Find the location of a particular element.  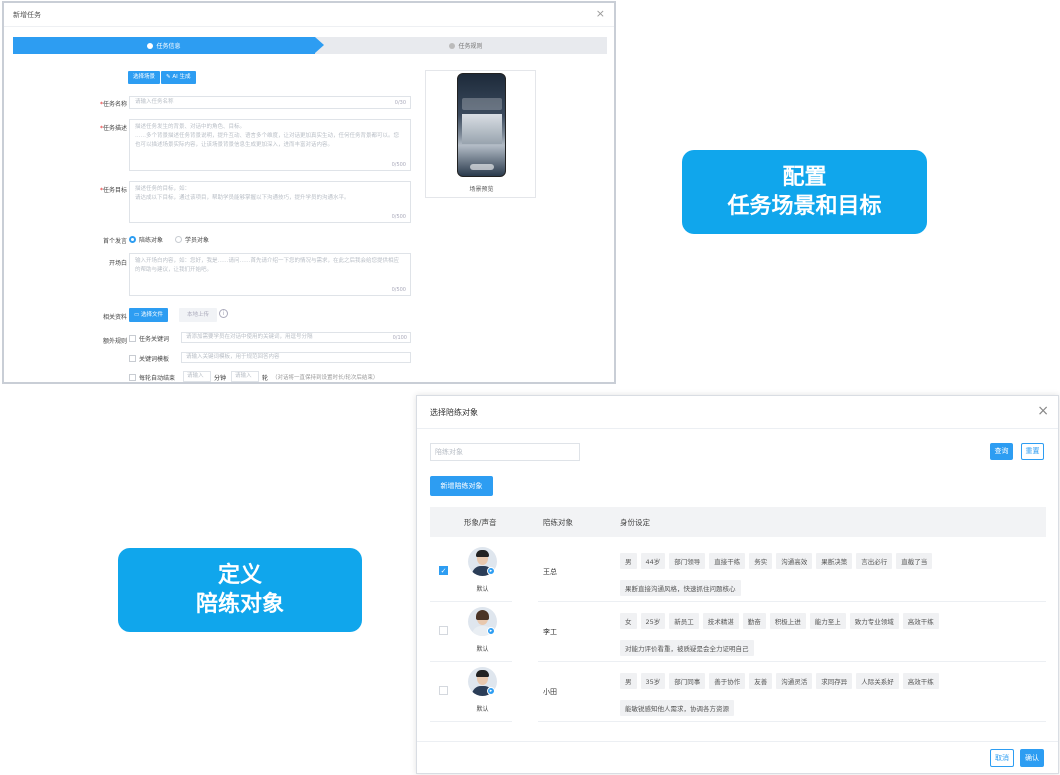

checkbox-icon is located at coordinates (132, 377).